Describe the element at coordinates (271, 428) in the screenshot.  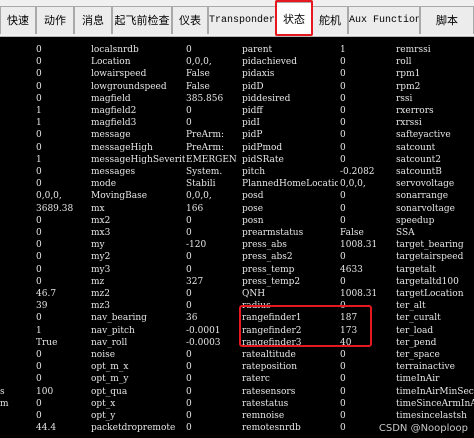
I see `name-col2: remotesnrdb` at that location.